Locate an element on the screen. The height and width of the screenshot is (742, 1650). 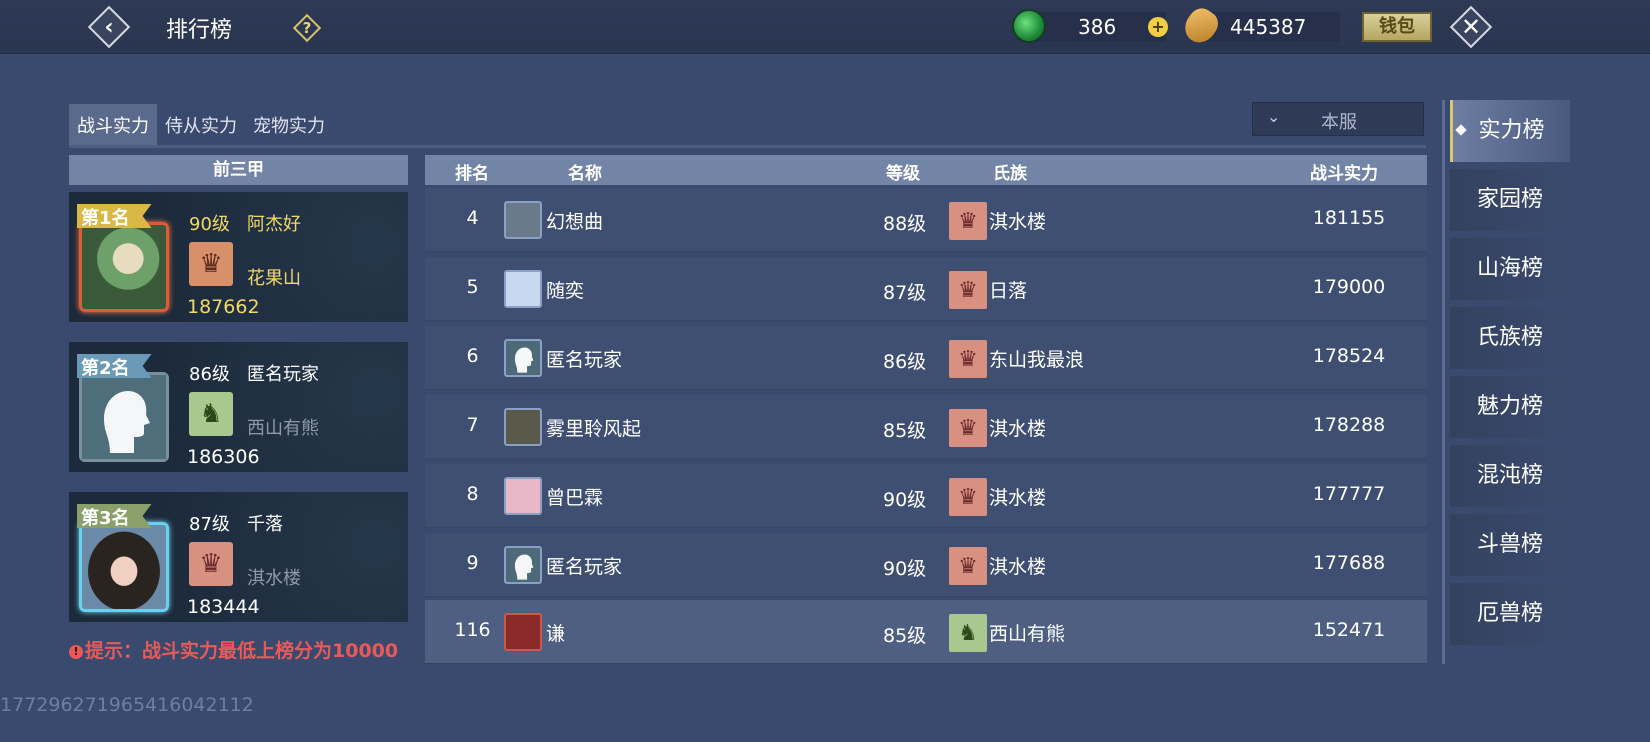
combat-power: 186306 is located at coordinates (223, 457).